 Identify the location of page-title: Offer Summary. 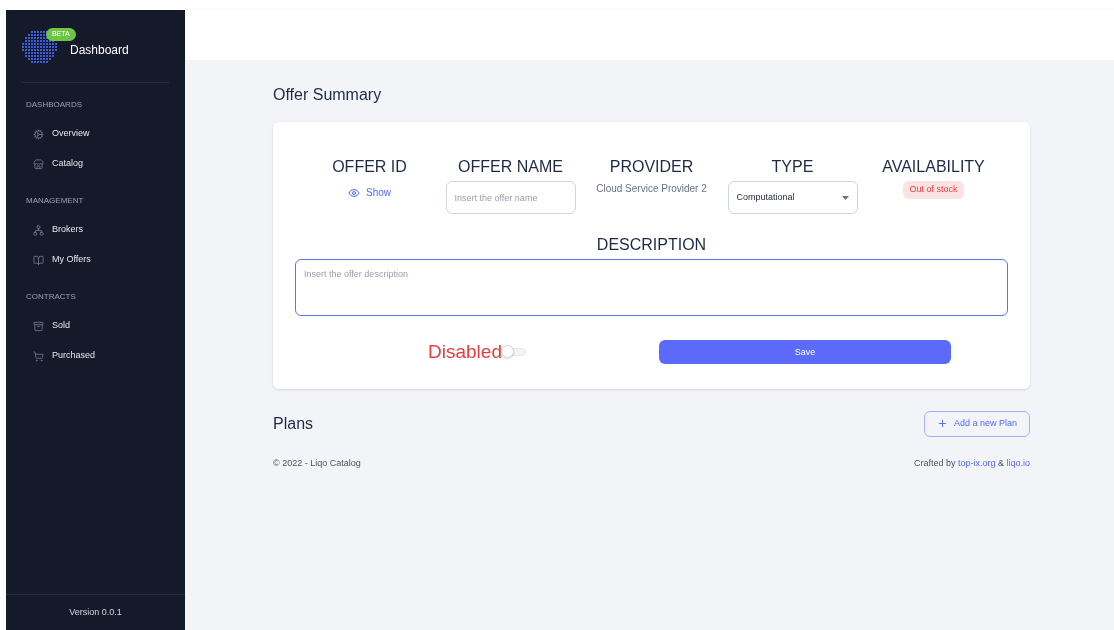
(328, 95).